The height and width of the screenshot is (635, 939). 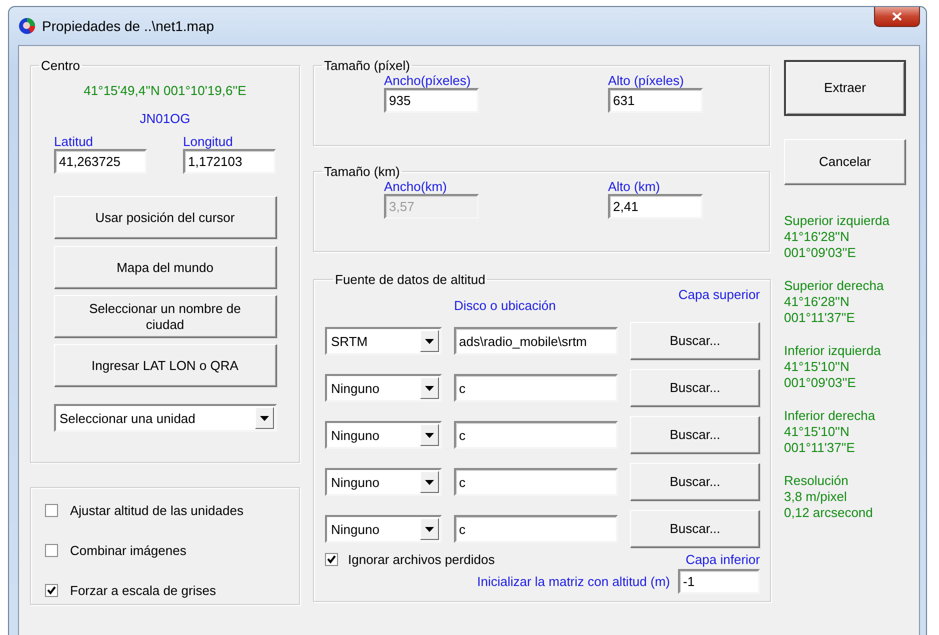 I want to click on field-label: Alto (píxeles), so click(x=646, y=80).